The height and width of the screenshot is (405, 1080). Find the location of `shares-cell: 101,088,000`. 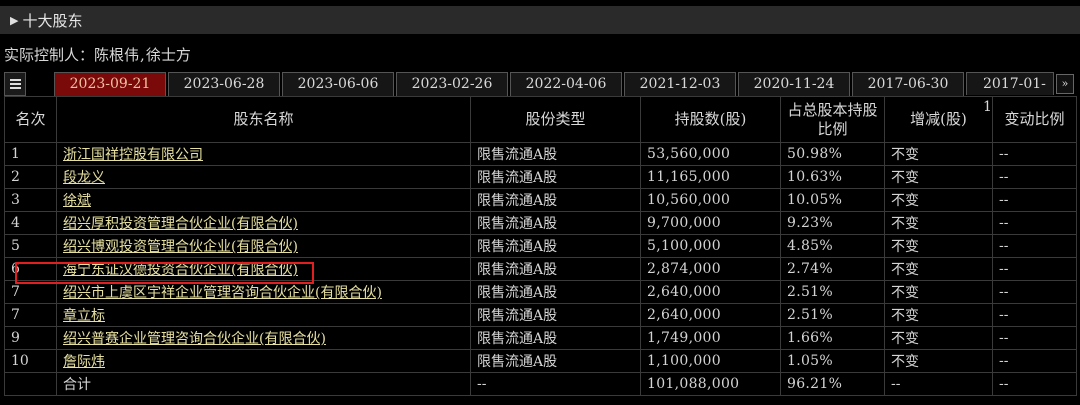

shares-cell: 101,088,000 is located at coordinates (710, 384).